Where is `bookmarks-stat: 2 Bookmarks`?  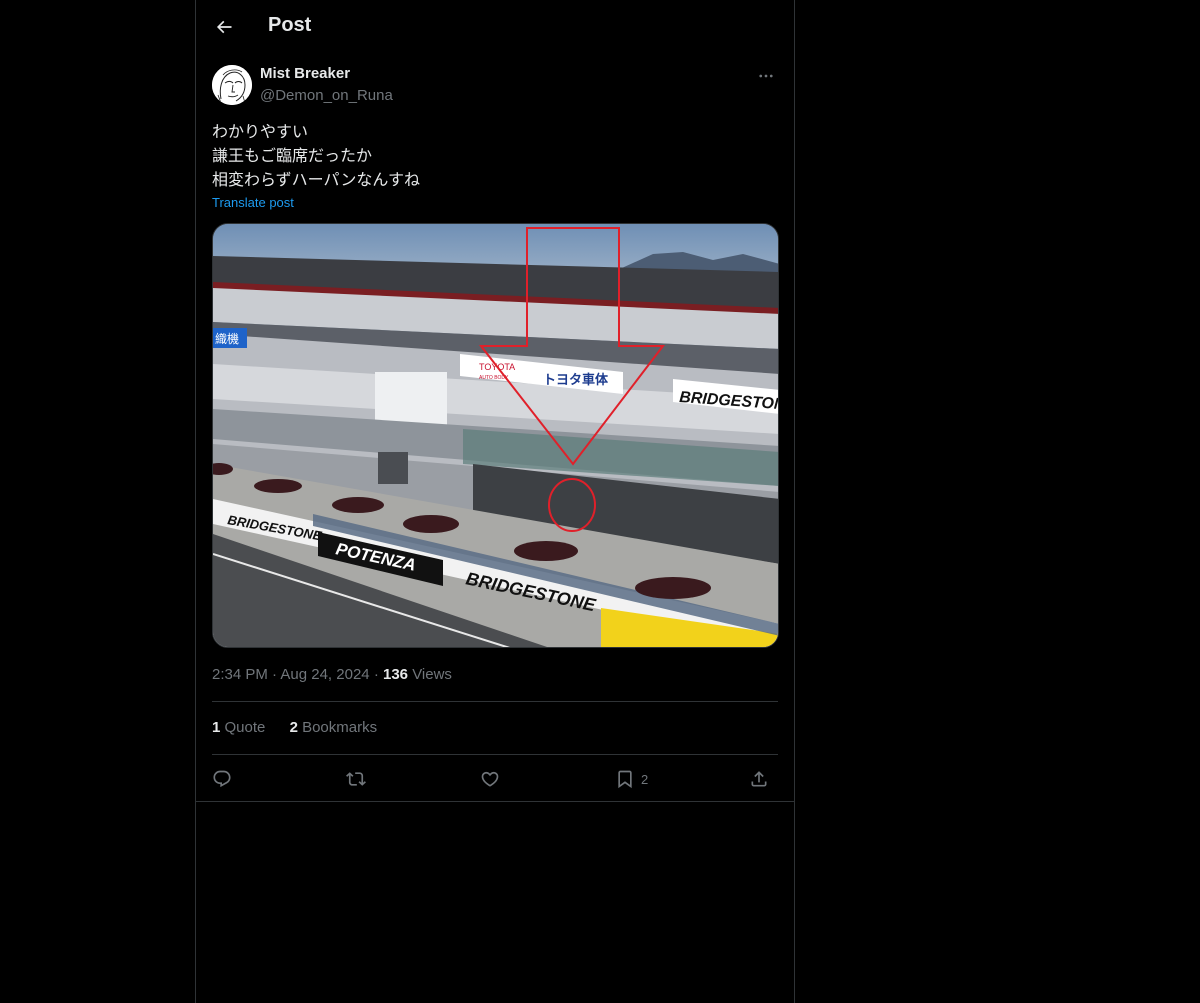
bookmarks-stat: 2 Bookmarks is located at coordinates (334, 727).